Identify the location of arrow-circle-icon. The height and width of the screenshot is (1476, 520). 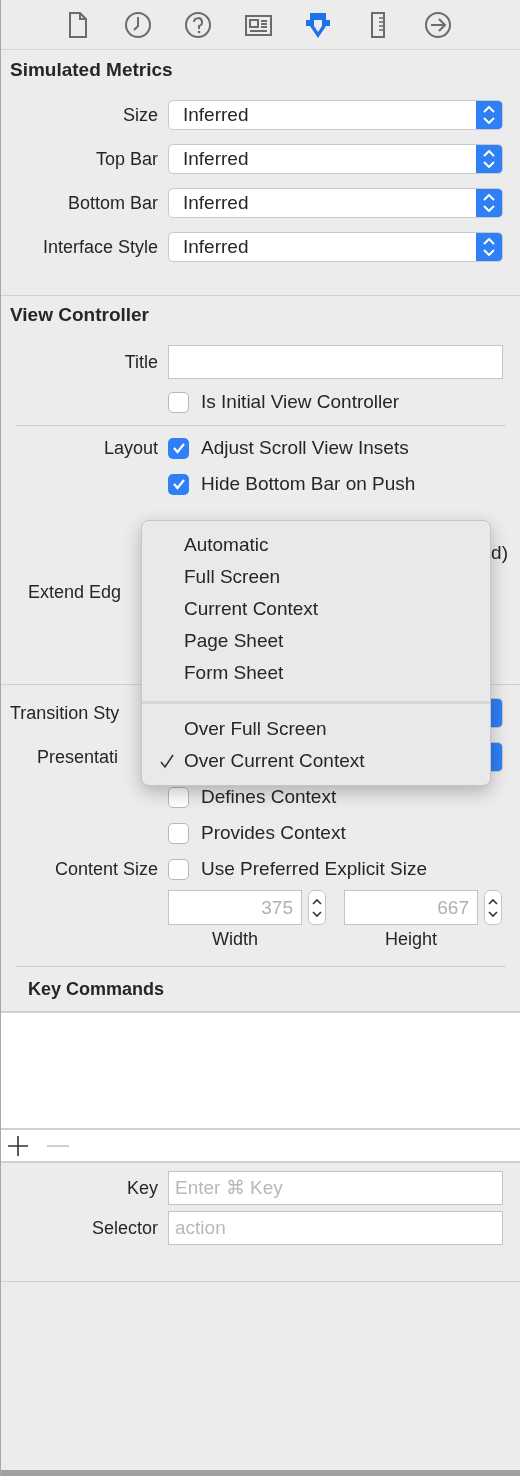
(438, 24).